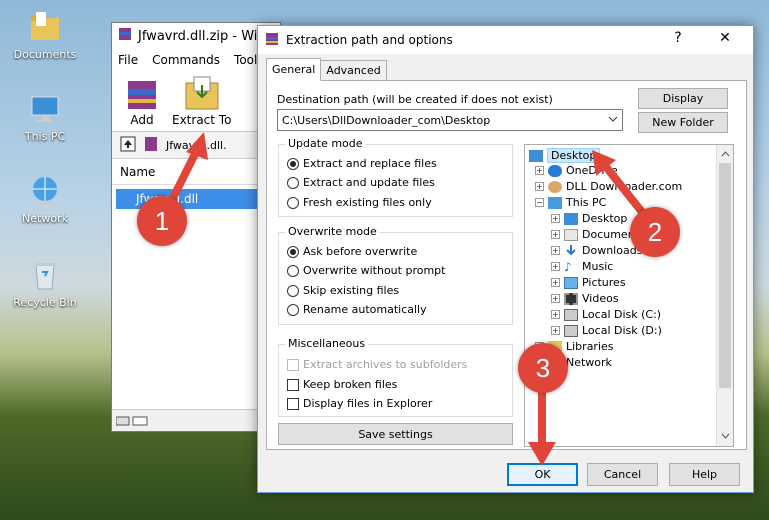 The width and height of the screenshot is (769, 520). What do you see at coordinates (201, 101) in the screenshot?
I see `extract-to-button: Extract To` at bounding box center [201, 101].